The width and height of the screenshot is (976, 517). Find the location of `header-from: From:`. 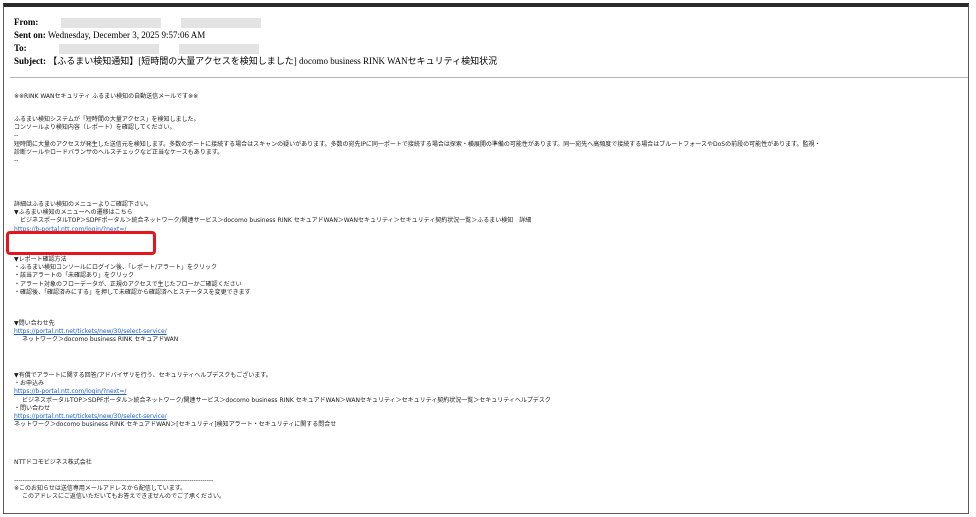

header-from: From: is located at coordinates (137, 22).